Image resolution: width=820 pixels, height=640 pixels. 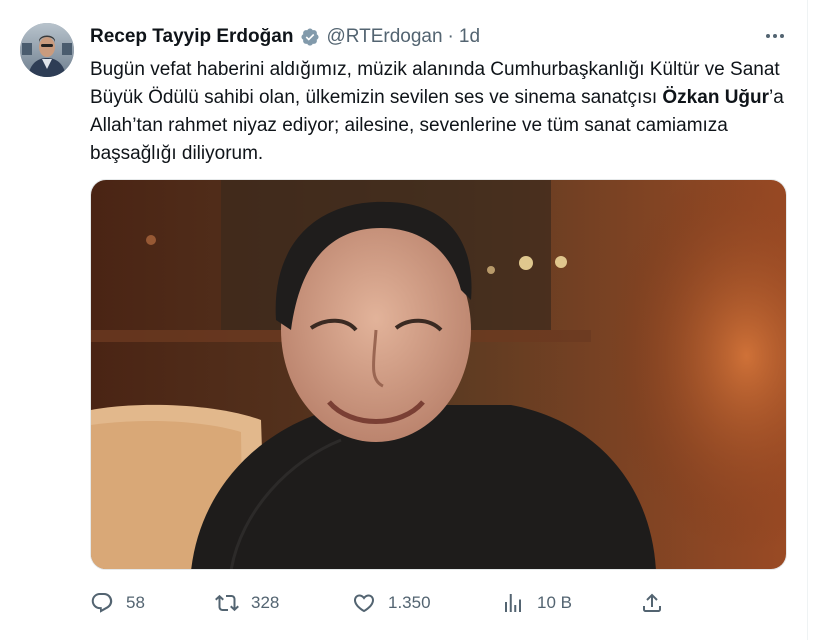 What do you see at coordinates (102, 603) in the screenshot?
I see `reply-icon` at bounding box center [102, 603].